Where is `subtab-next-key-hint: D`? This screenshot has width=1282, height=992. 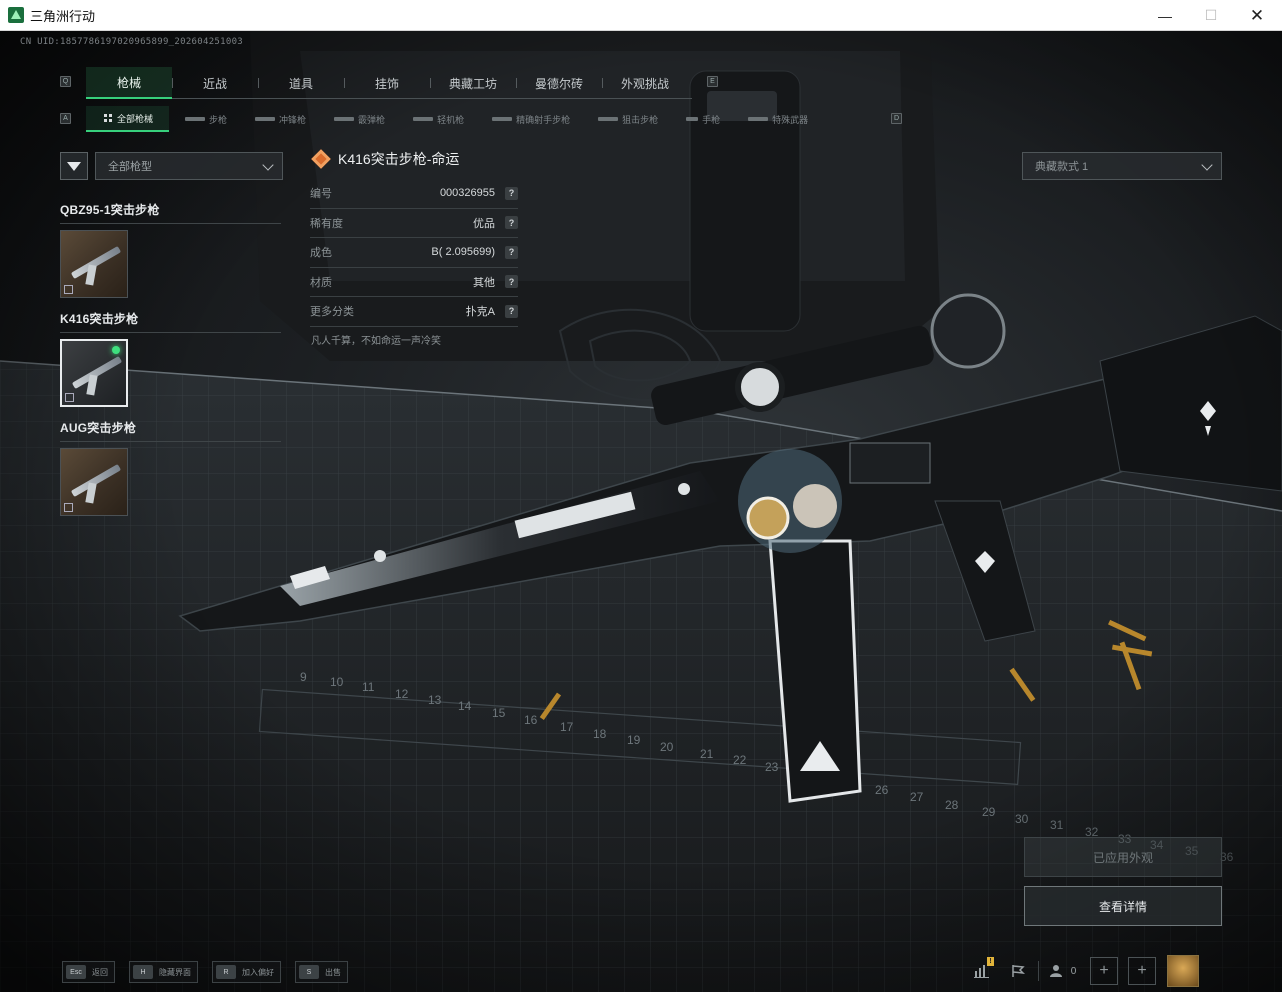
subtab-next-key-hint: D is located at coordinates (896, 118).